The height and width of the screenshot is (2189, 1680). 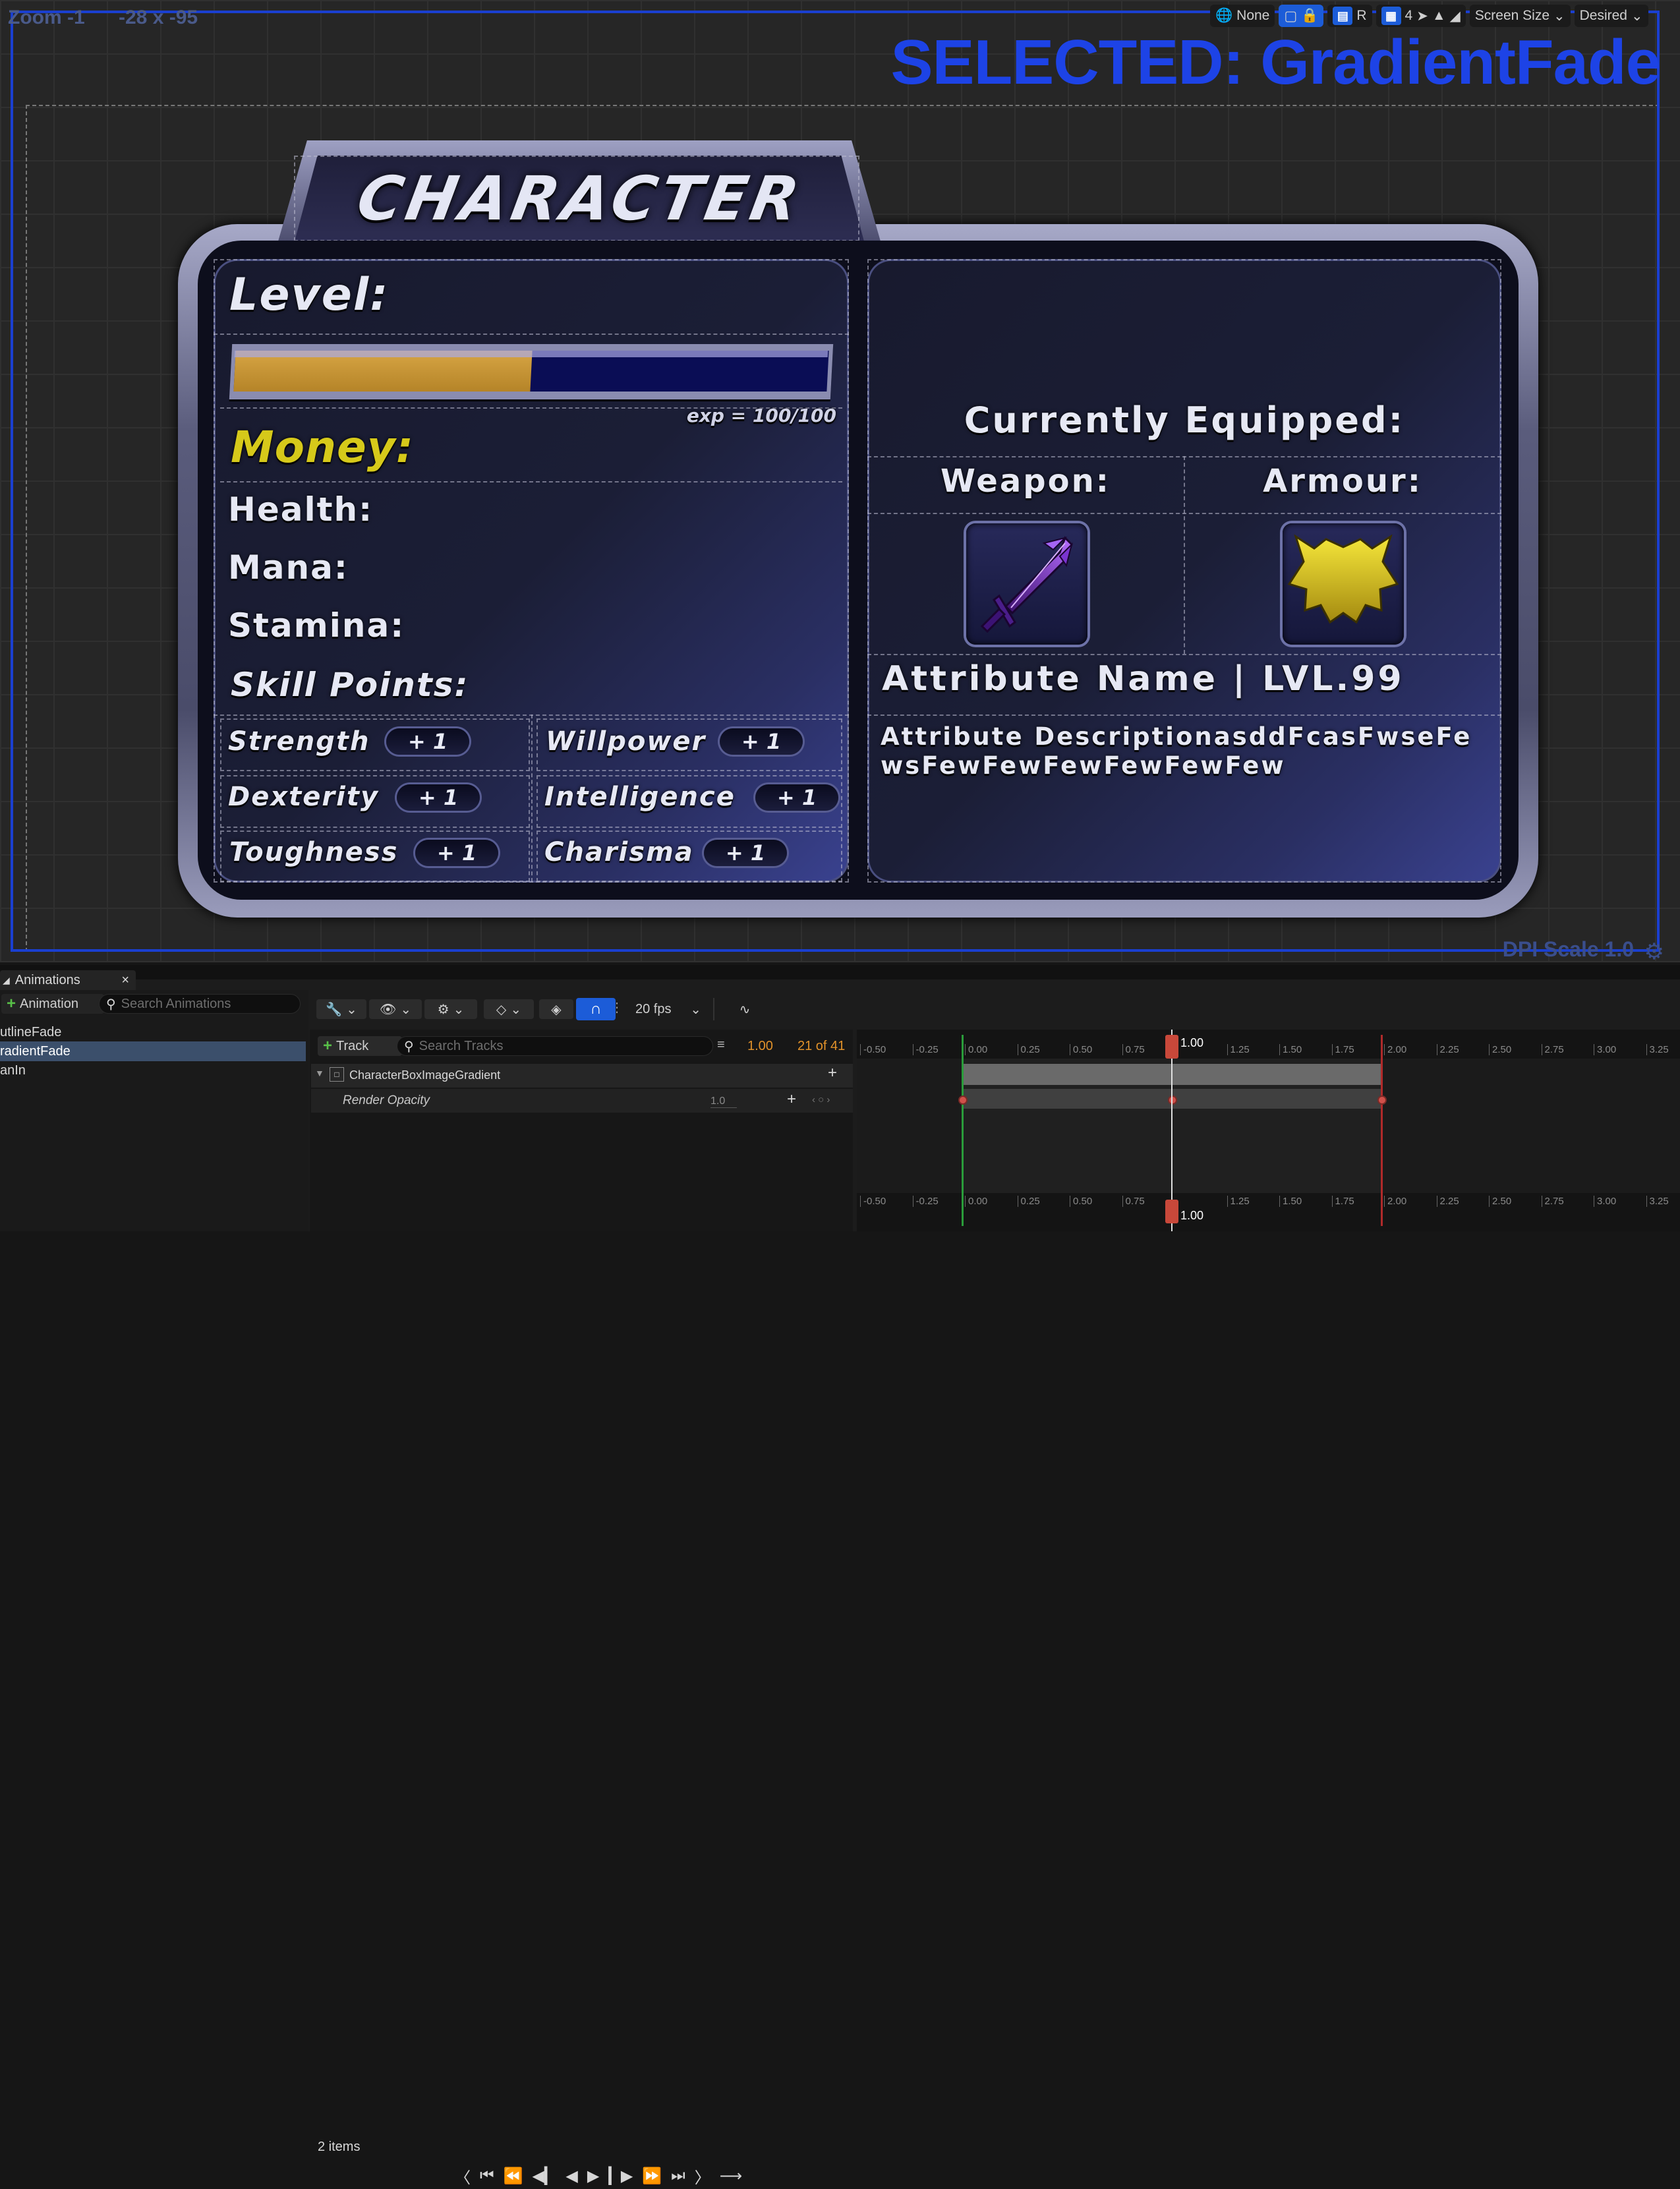 I want to click on dotted-square-icon: ▢, so click(x=1291, y=16).